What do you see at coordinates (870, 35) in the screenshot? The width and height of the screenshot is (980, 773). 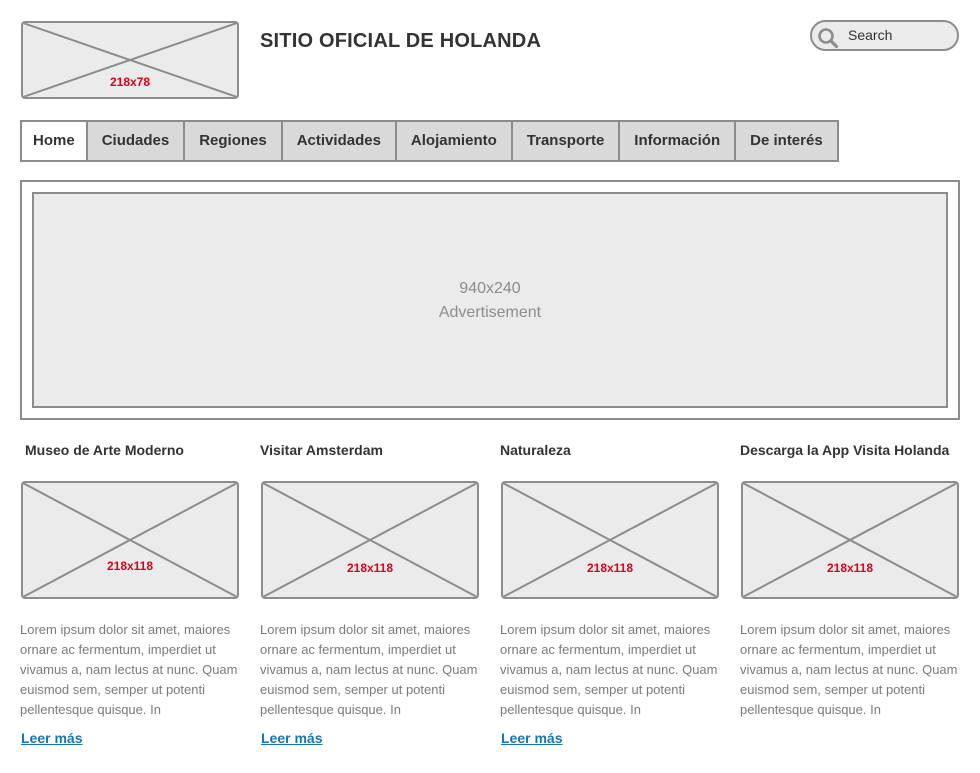 I see `search-input: Search` at bounding box center [870, 35].